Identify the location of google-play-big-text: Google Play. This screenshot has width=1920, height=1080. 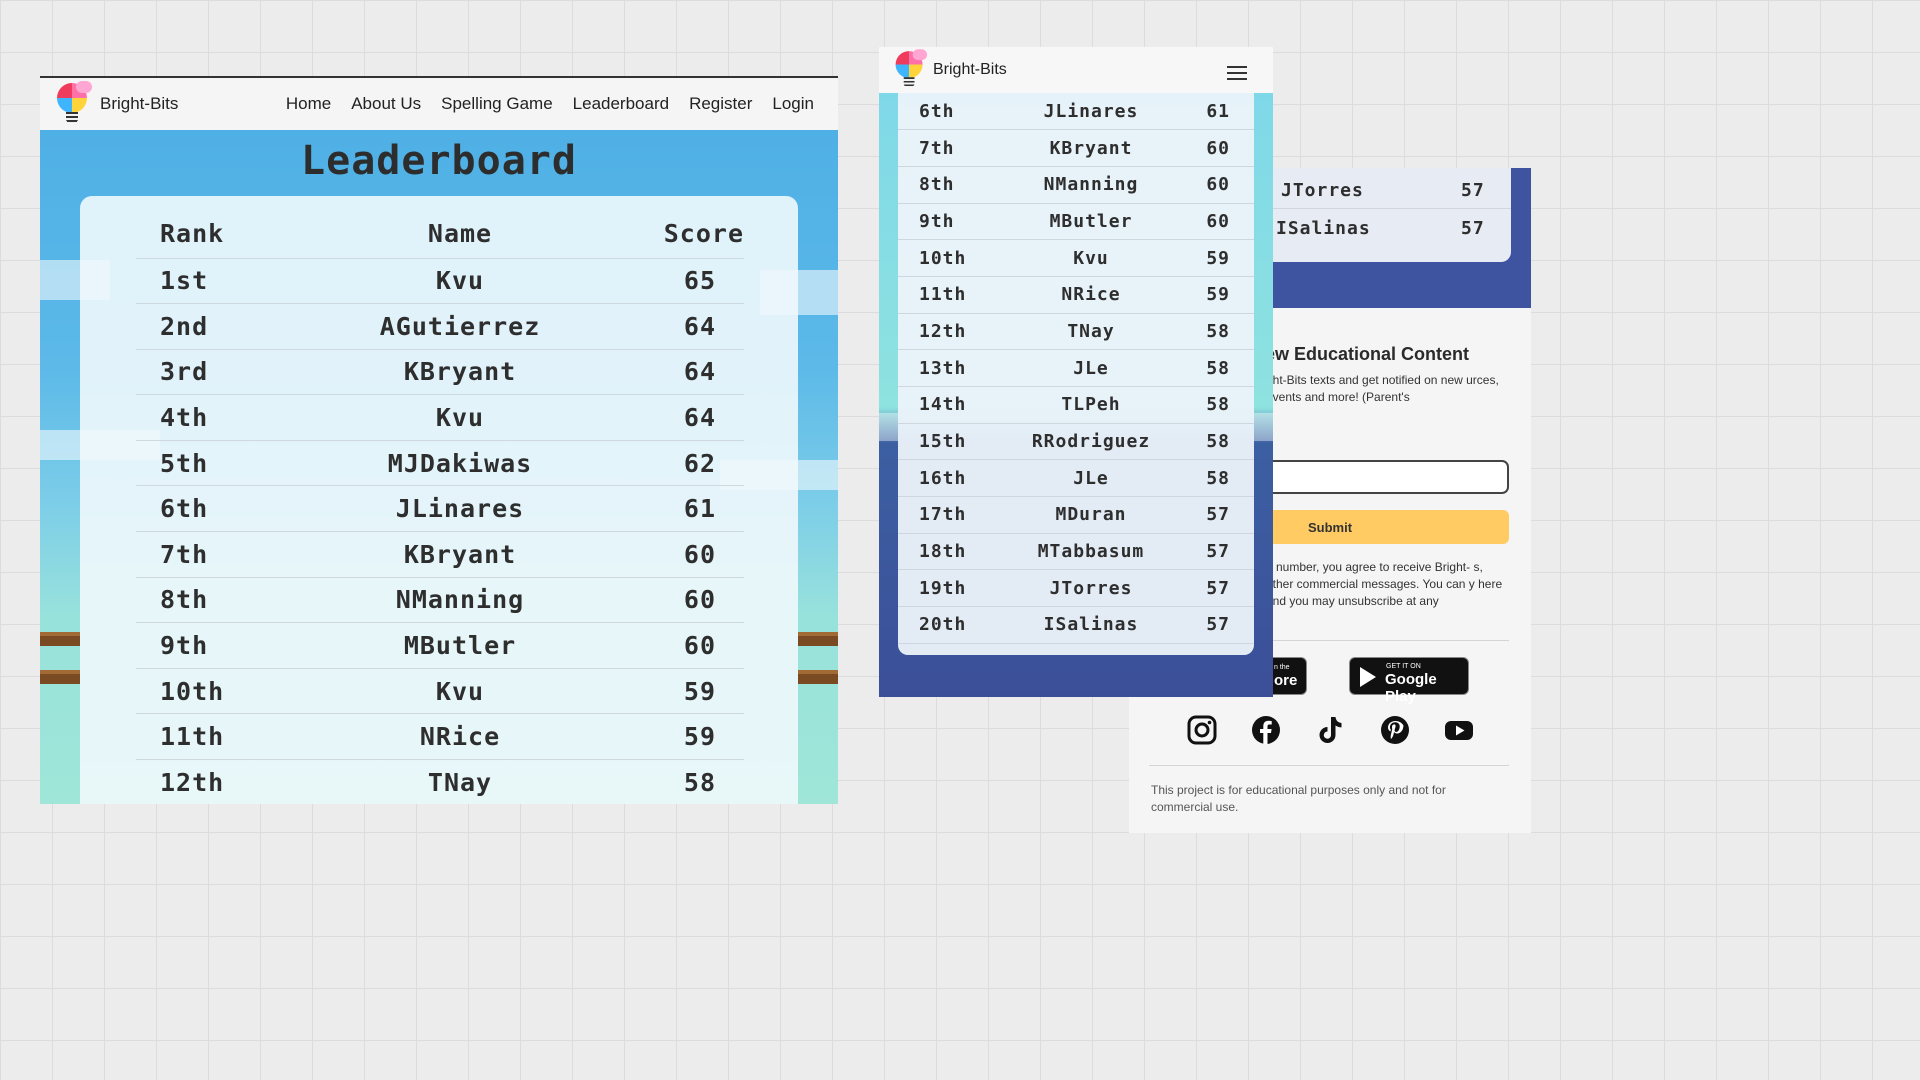
(1411, 688).